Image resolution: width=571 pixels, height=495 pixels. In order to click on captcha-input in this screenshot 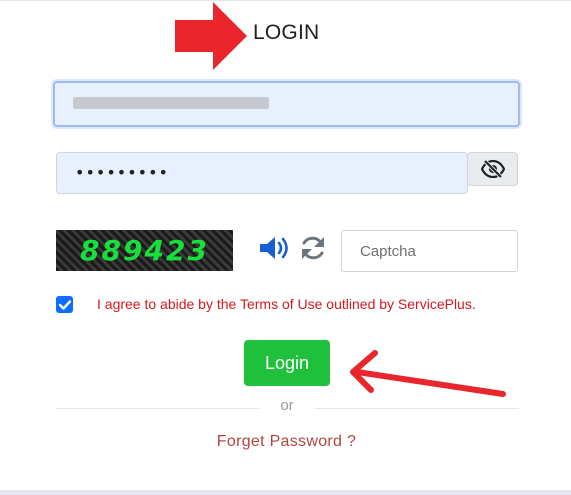, I will do `click(429, 251)`.